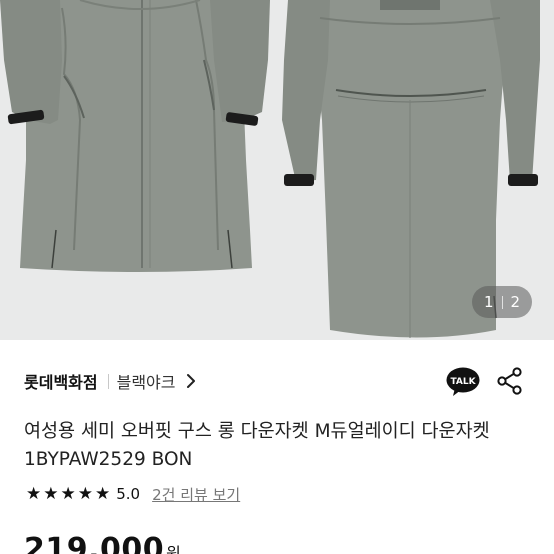 The image size is (554, 554). I want to click on rating-row: ★ ★ ★ ★ ★ 5.0 2건 리뷰 보기, so click(133, 494).